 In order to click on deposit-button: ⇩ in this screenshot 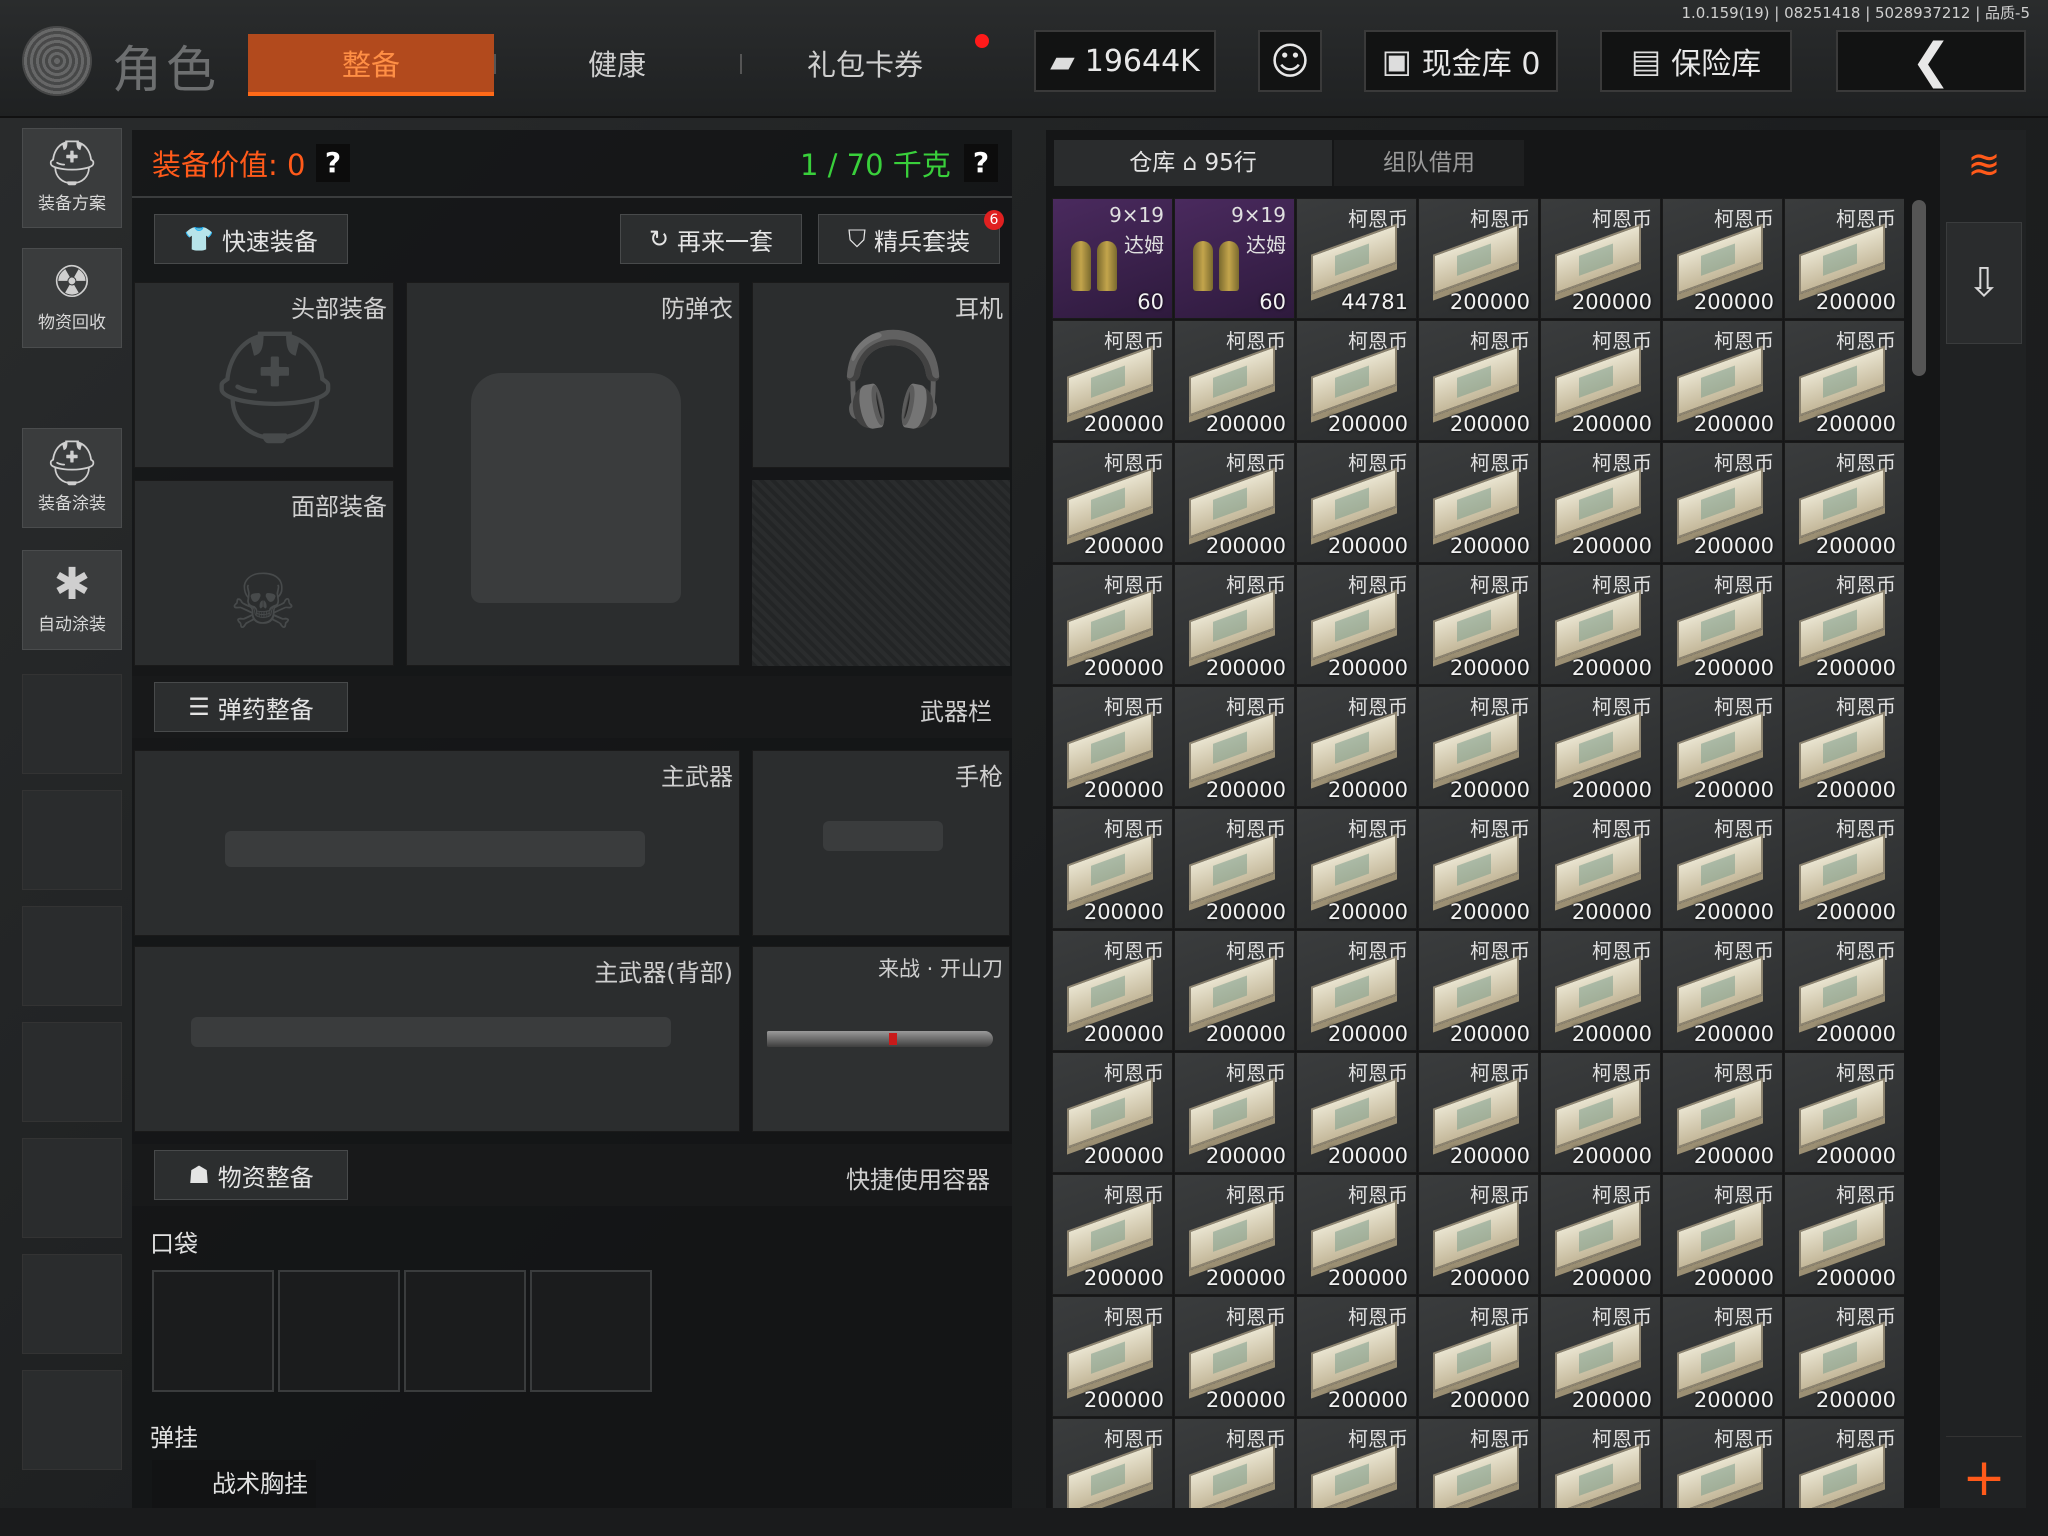, I will do `click(1984, 283)`.